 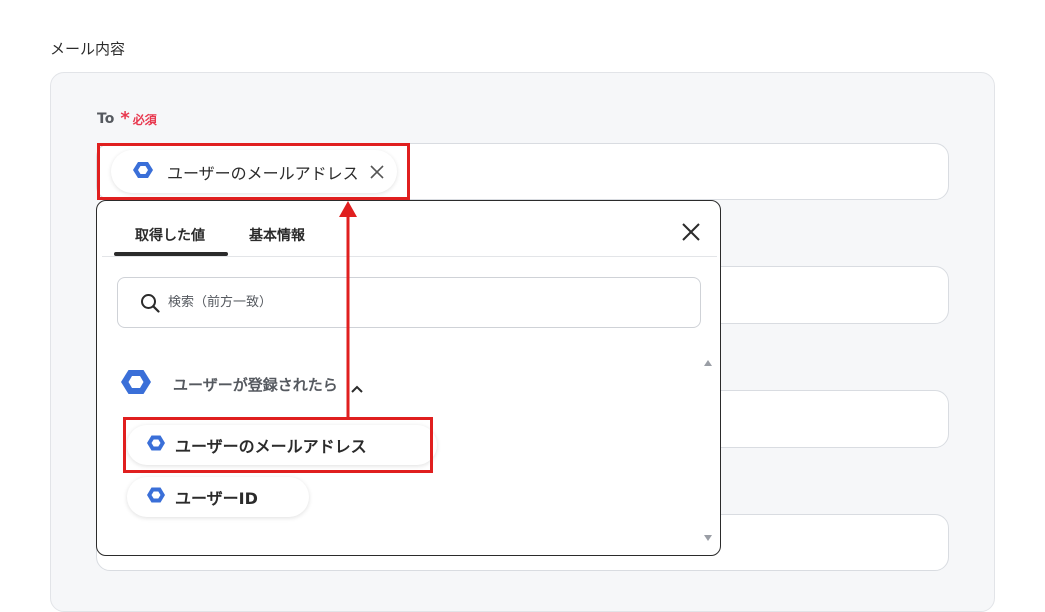 I want to click on chevron-up-icon, so click(x=357, y=386).